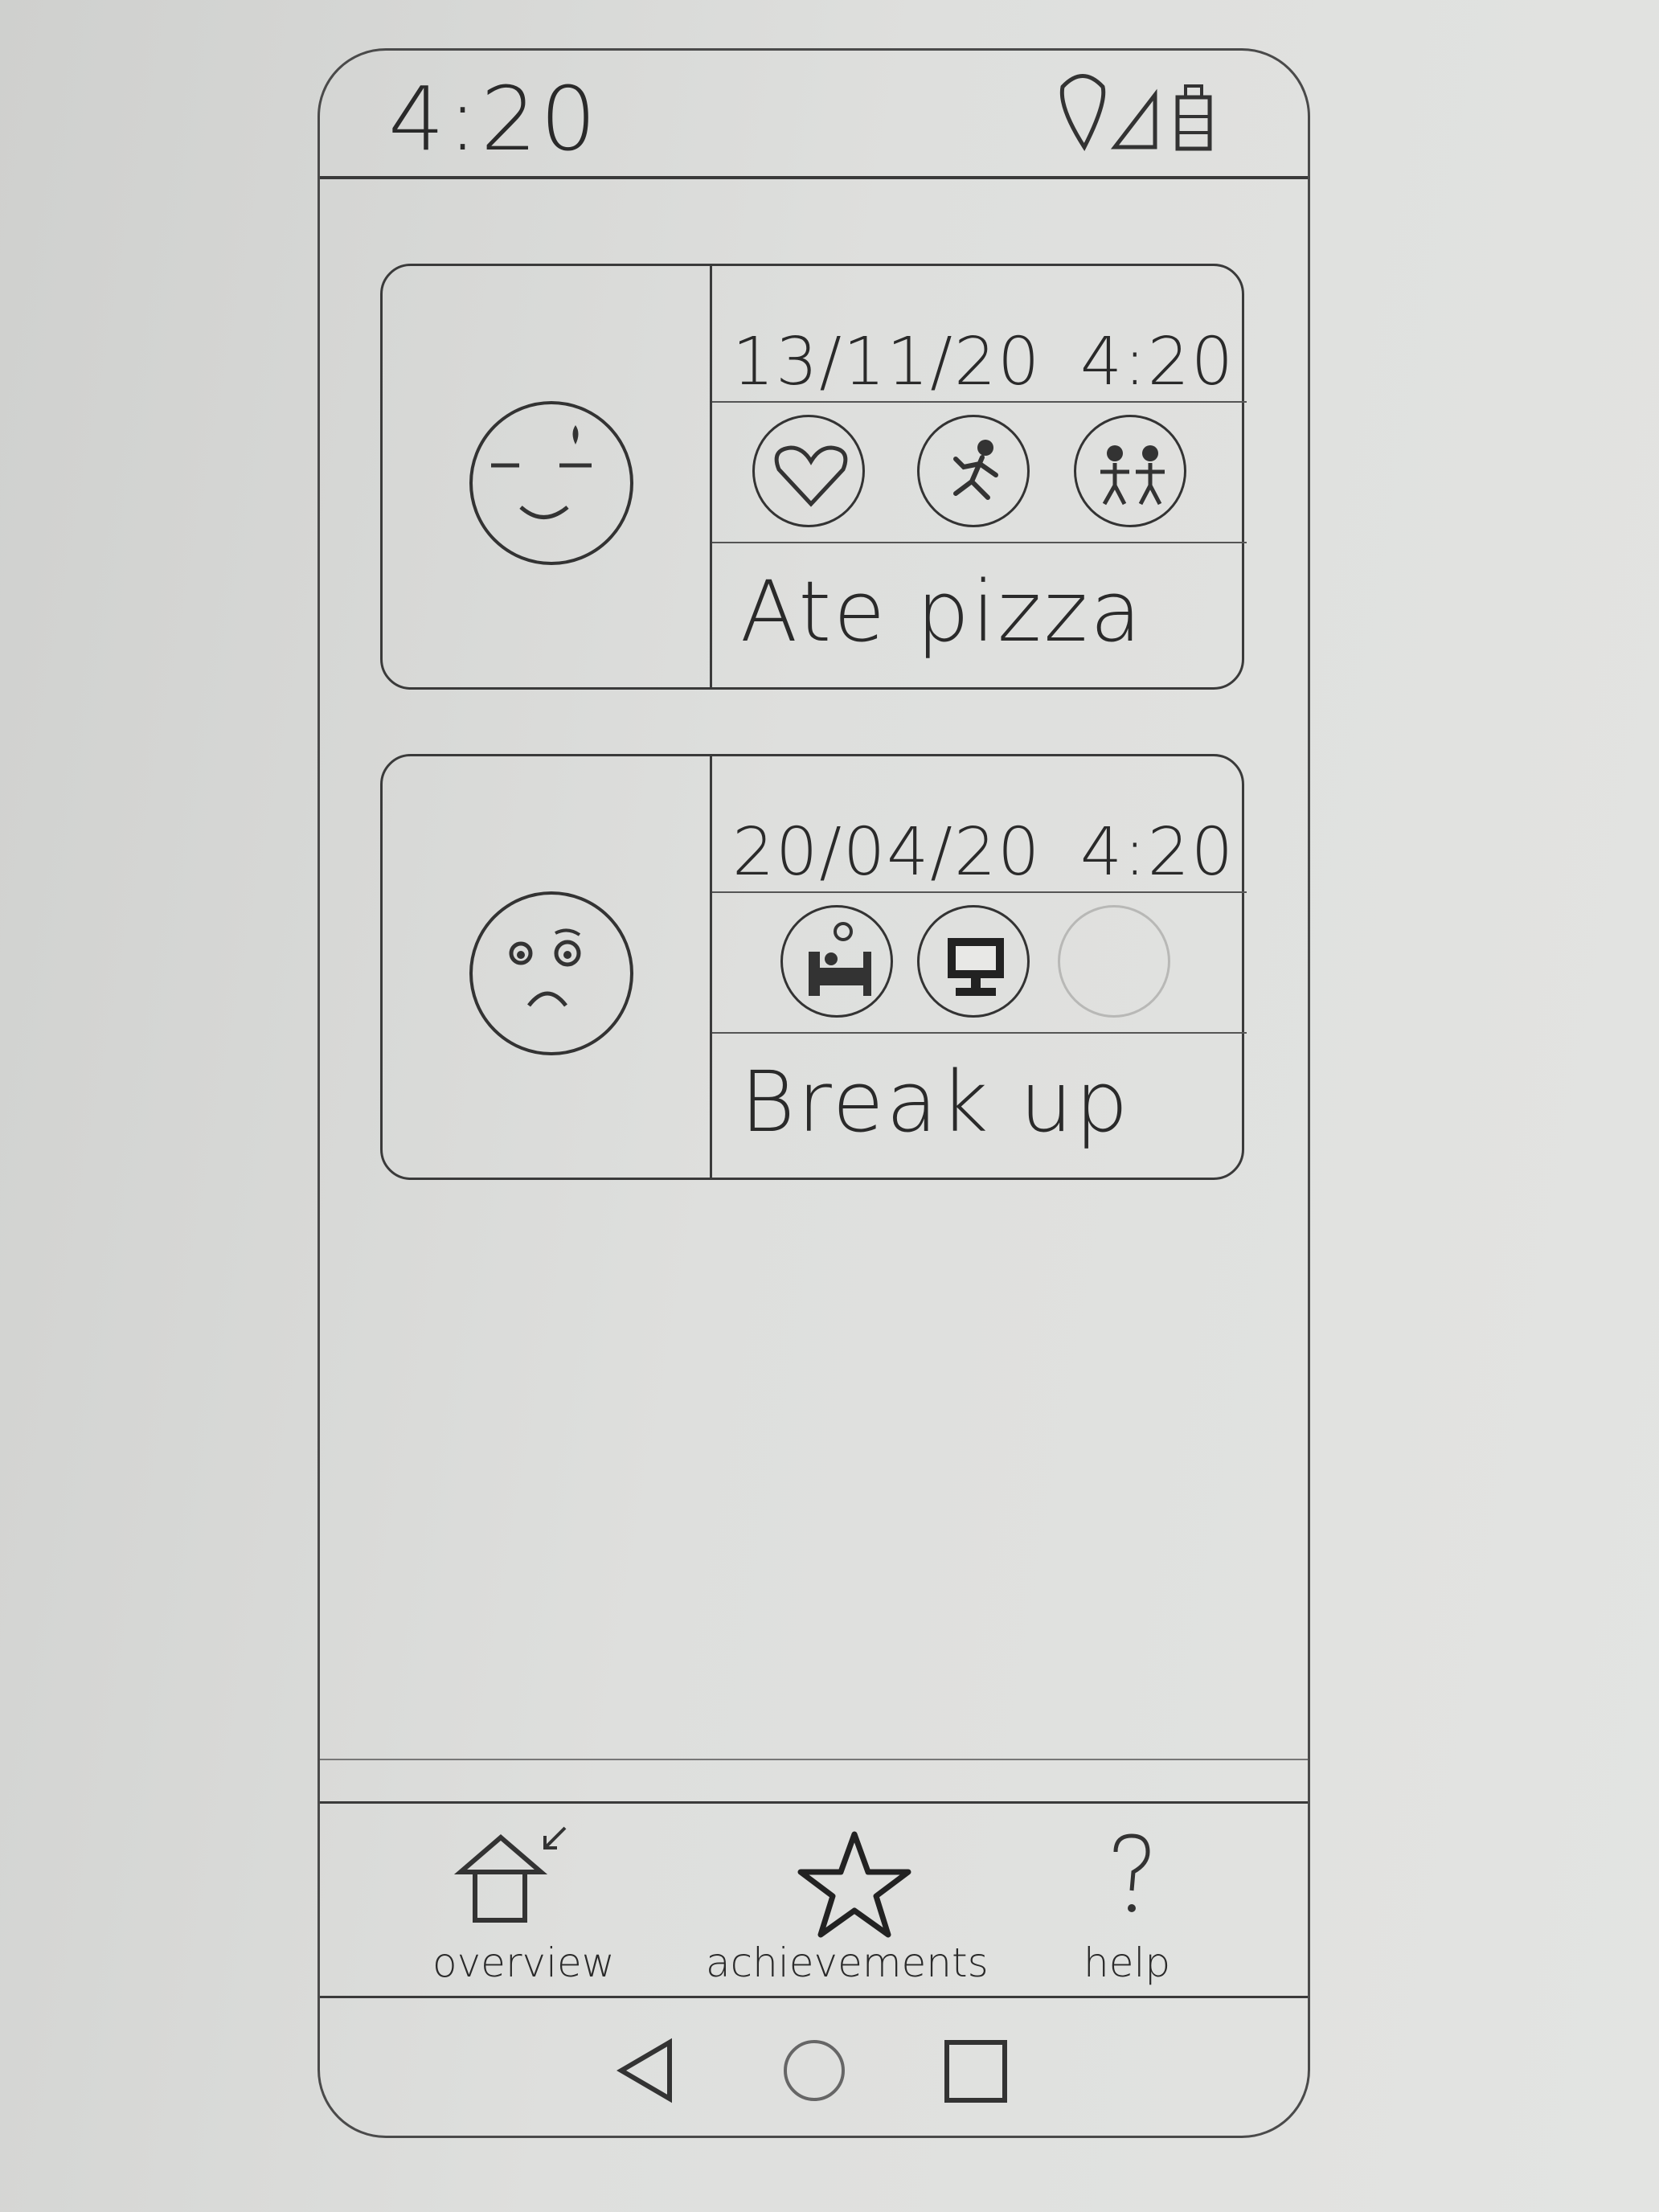 The image size is (1659, 2212). What do you see at coordinates (975, 2070) in the screenshot?
I see `recents-icon` at bounding box center [975, 2070].